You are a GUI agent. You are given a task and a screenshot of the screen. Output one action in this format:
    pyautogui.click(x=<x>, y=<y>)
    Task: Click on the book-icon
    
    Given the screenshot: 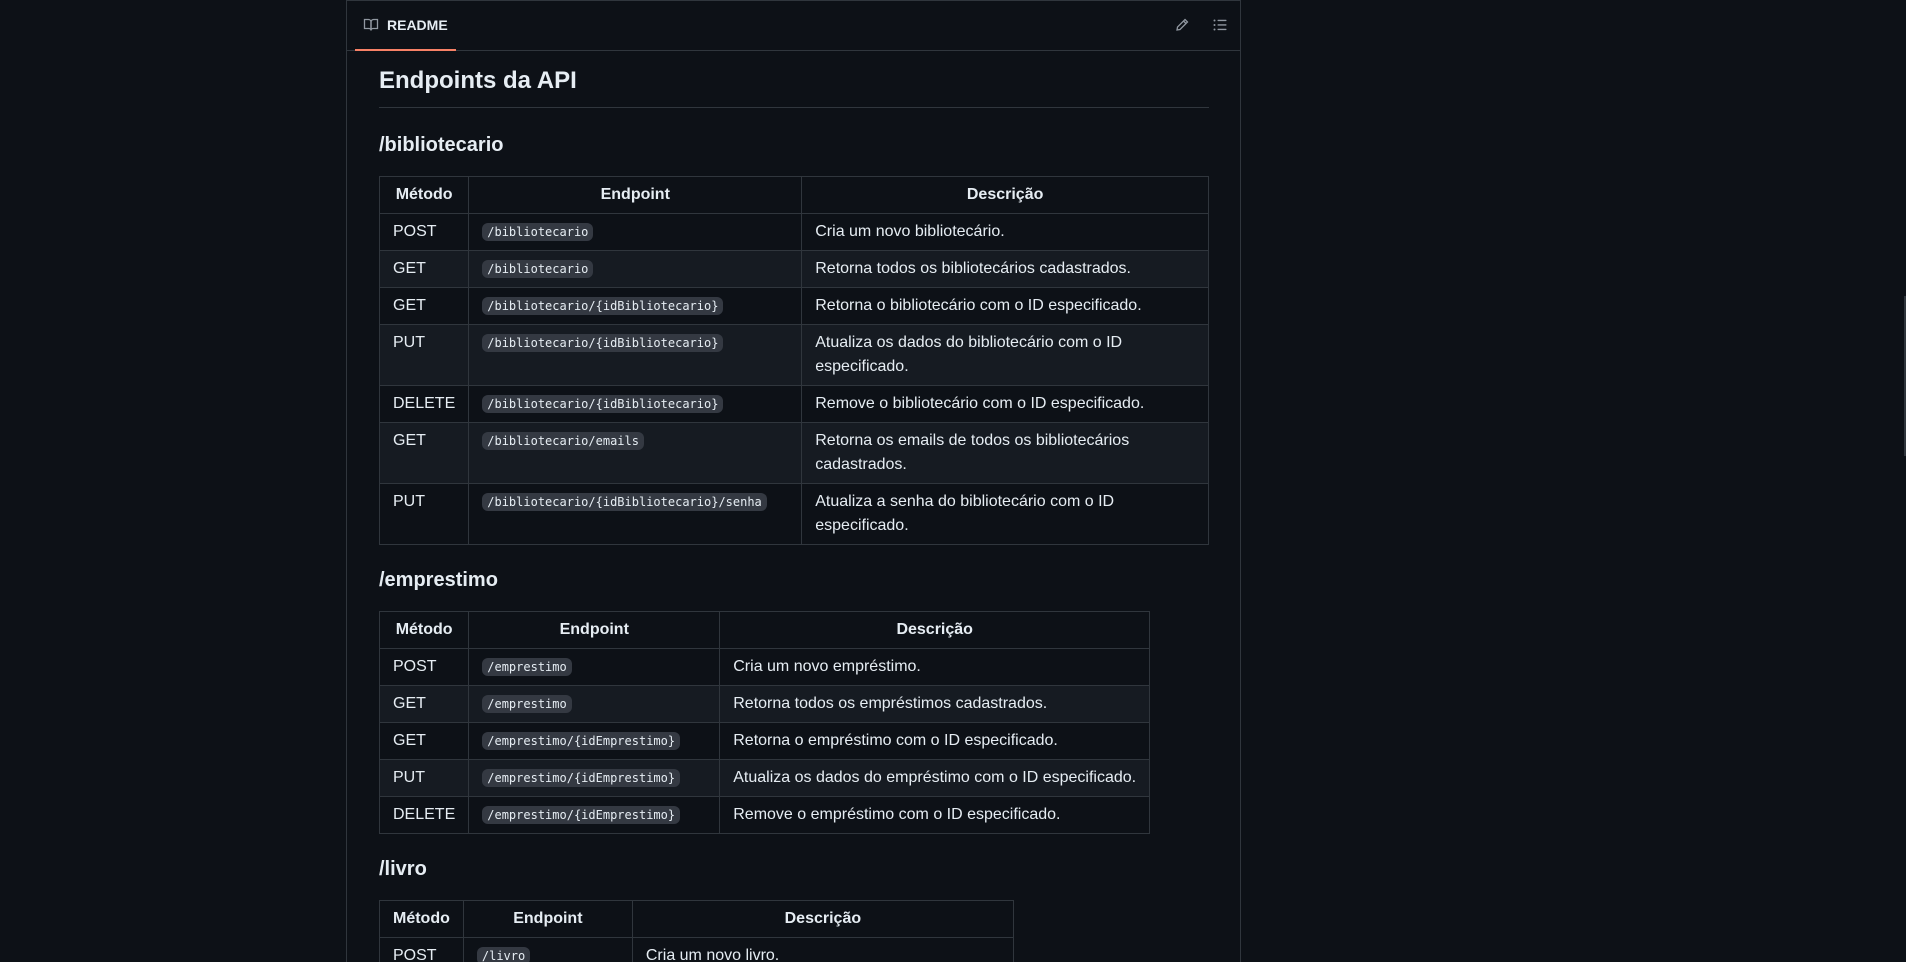 What is the action you would take?
    pyautogui.click(x=371, y=25)
    